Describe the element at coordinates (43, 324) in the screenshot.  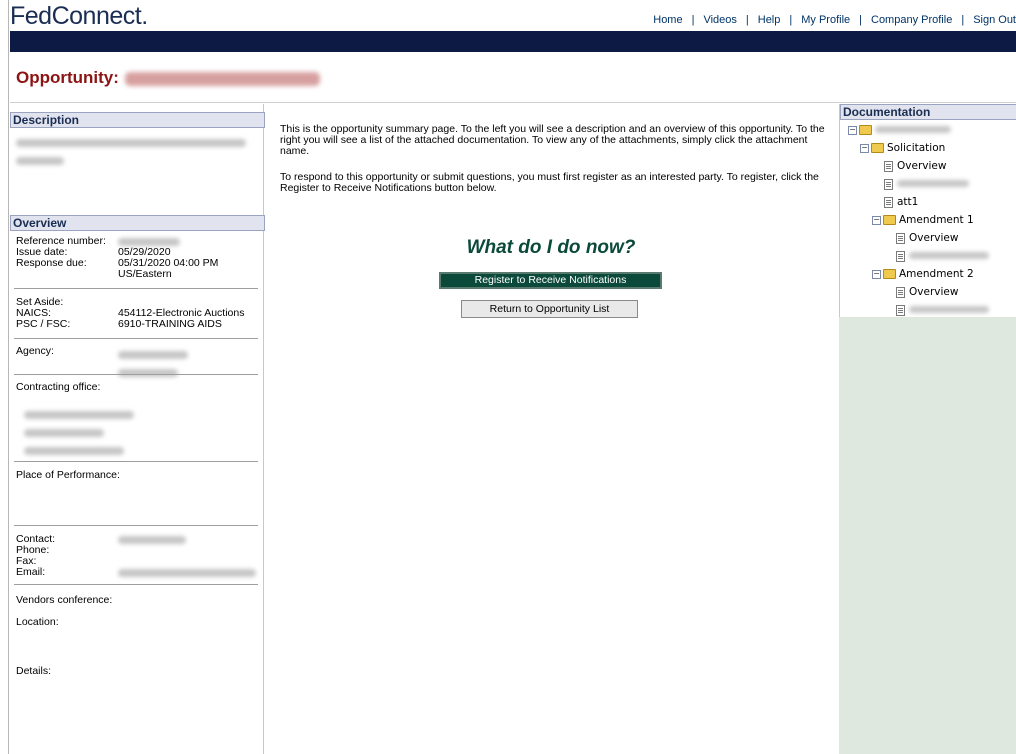
I see `psc-label: PSC / FSC:` at that location.